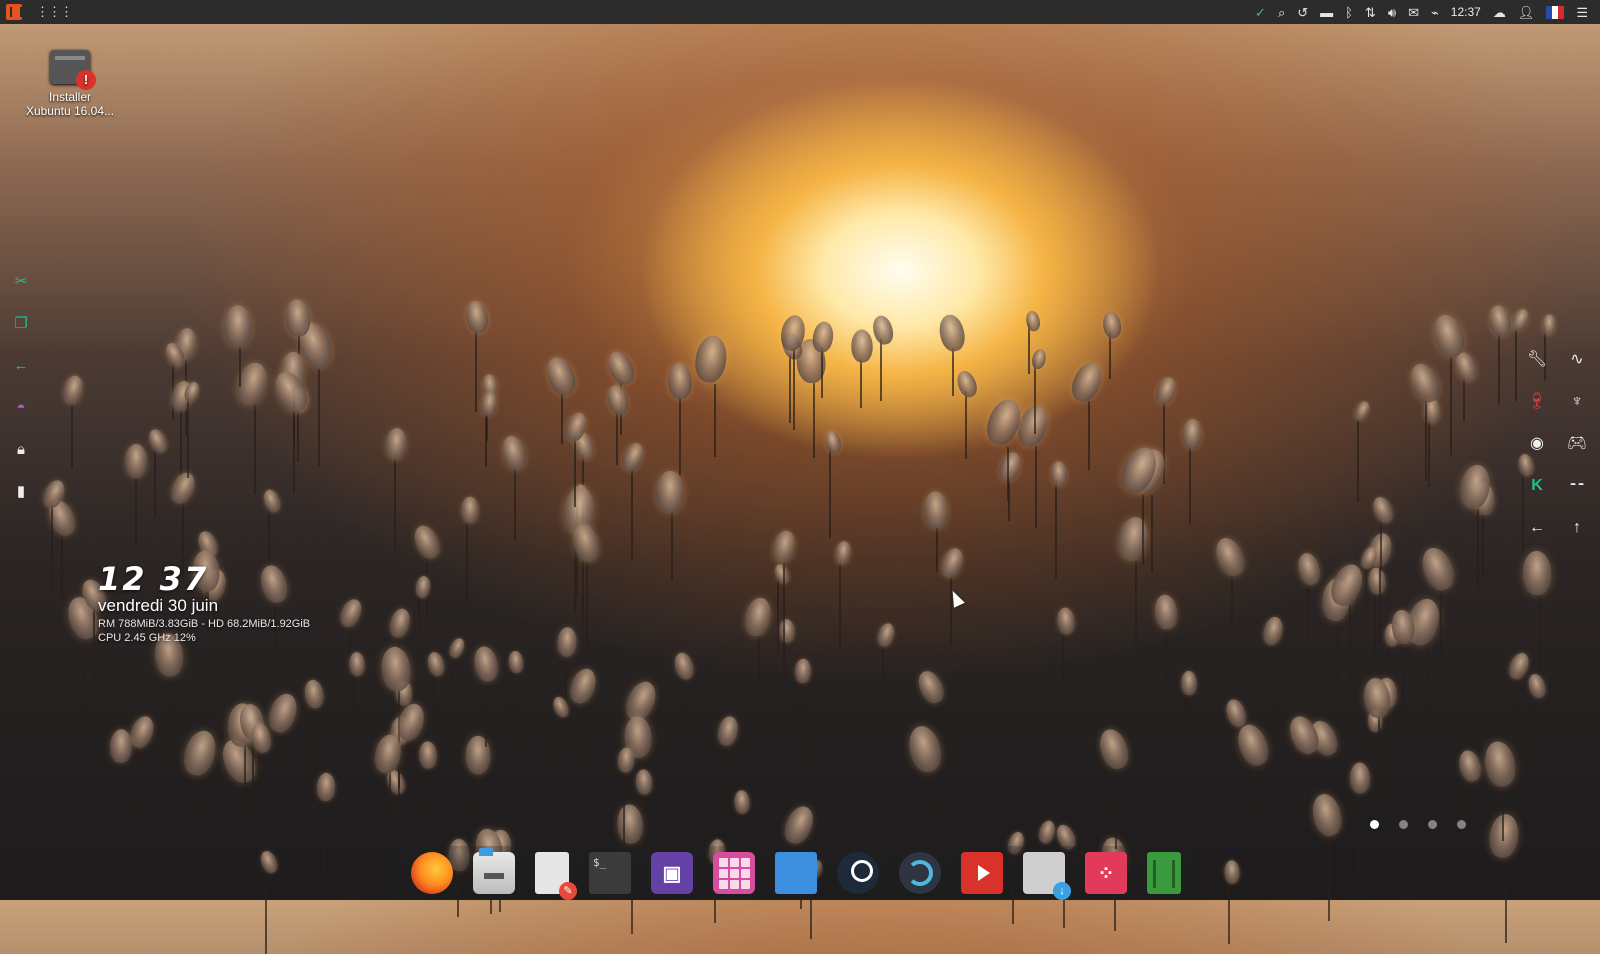  I want to click on gamepad-icon: 🎮︎, so click(1577, 444).